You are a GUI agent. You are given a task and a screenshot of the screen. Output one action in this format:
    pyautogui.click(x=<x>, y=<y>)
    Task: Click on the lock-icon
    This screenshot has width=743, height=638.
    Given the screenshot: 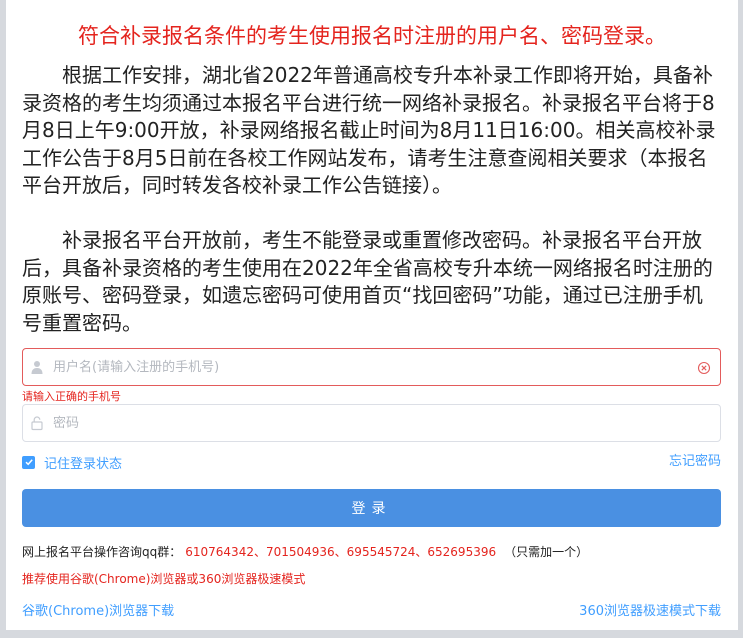 What is the action you would take?
    pyautogui.click(x=37, y=423)
    